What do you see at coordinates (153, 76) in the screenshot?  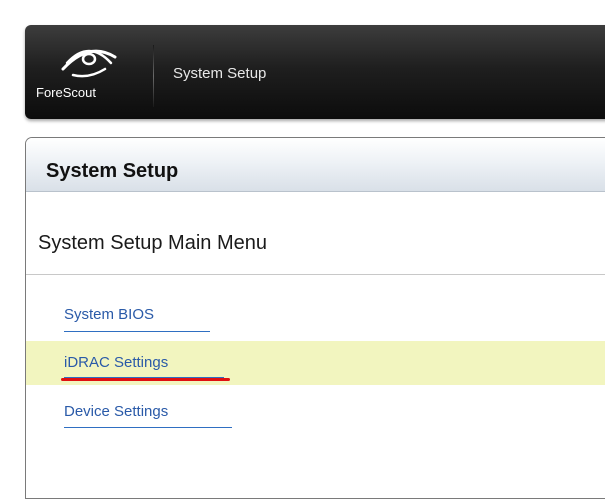 I see `header-divider` at bounding box center [153, 76].